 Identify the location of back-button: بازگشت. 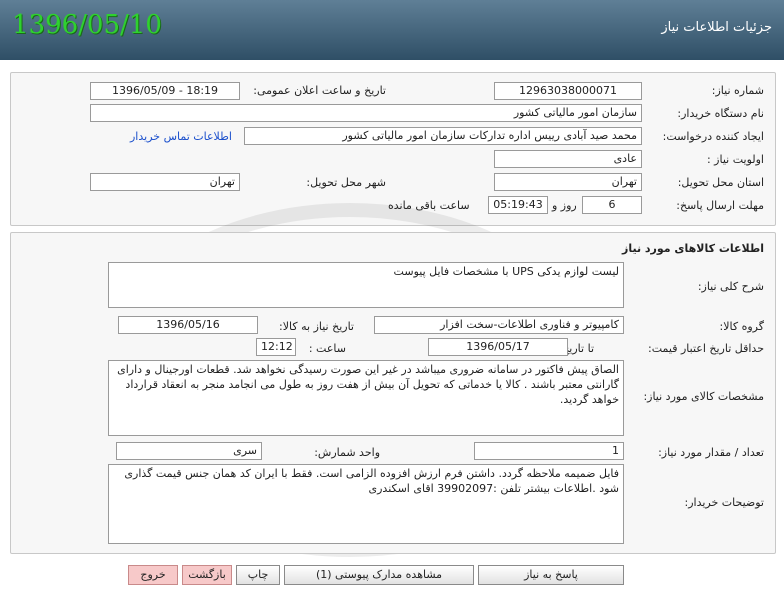
(207, 575).